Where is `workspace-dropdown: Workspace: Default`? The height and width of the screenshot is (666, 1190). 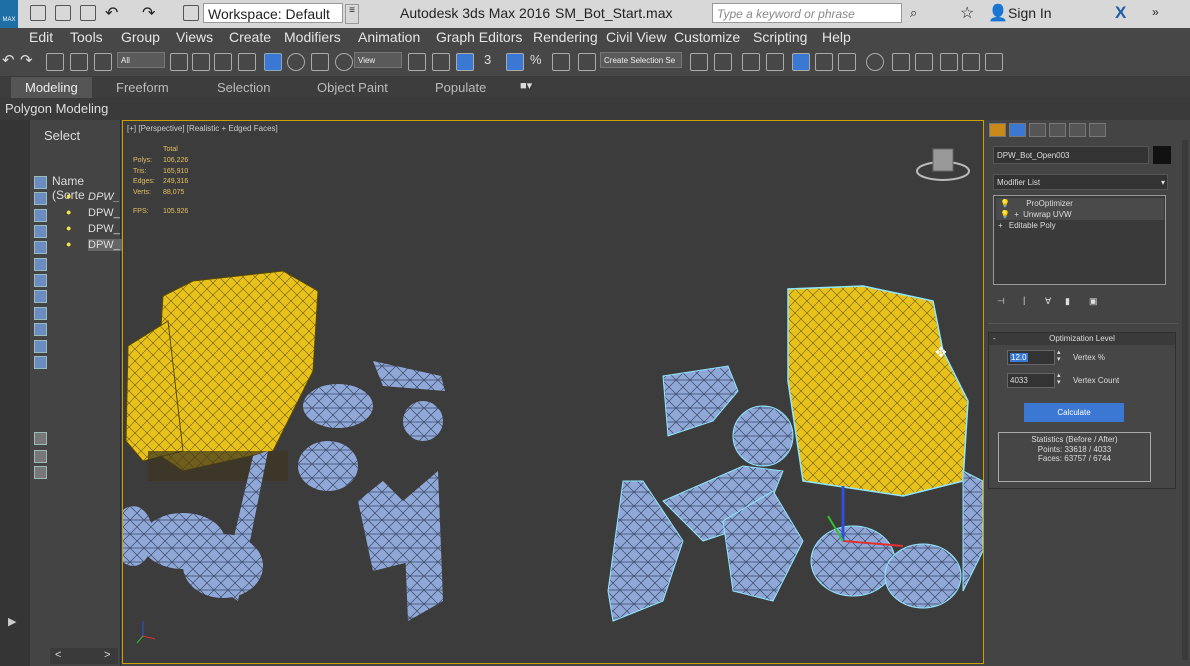 workspace-dropdown: Workspace: Default is located at coordinates (273, 13).